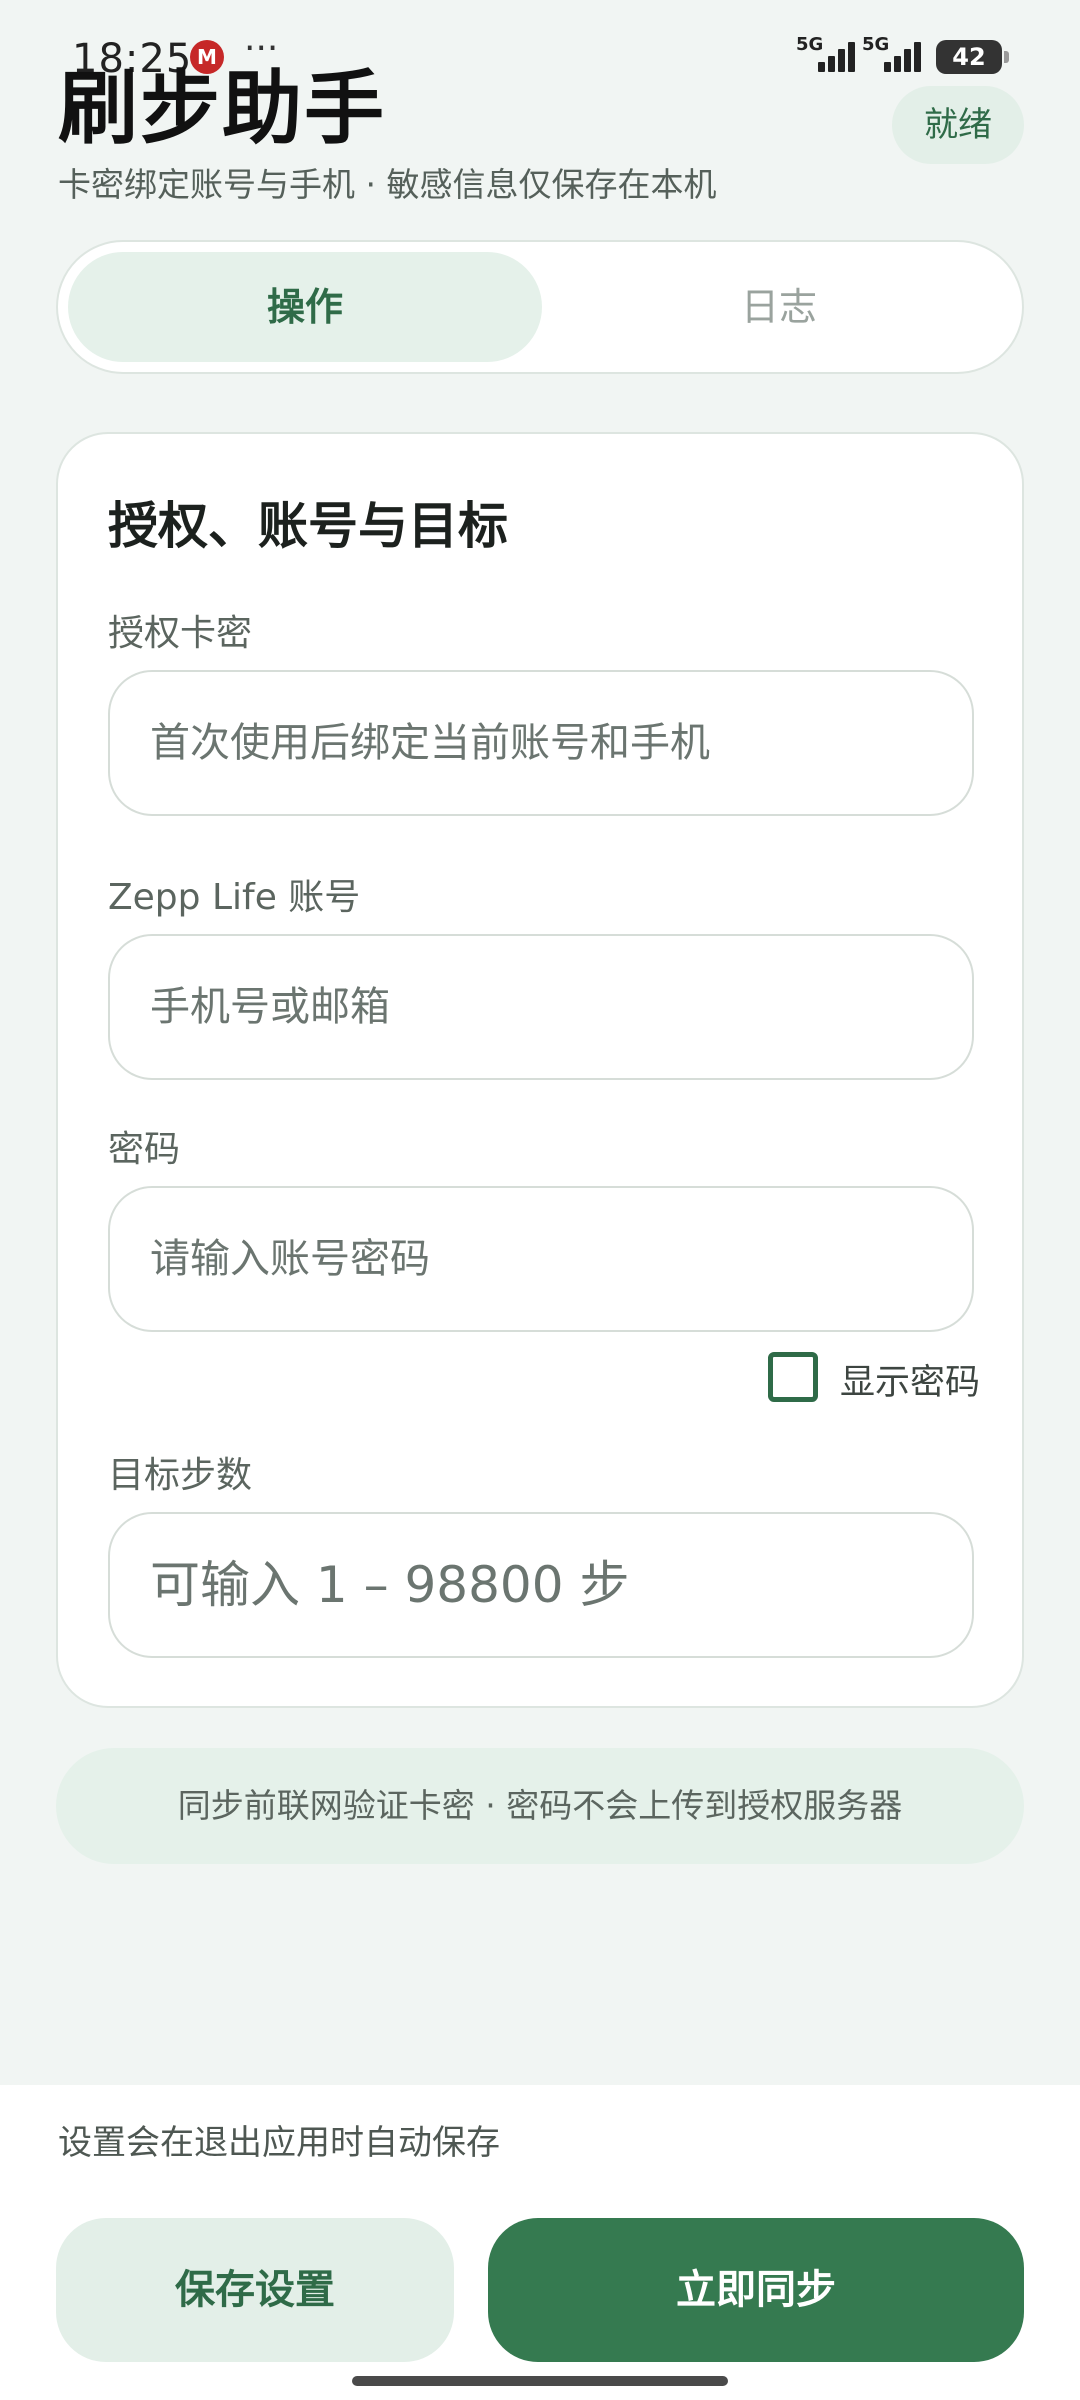  I want to click on tab-logs: 日志, so click(779, 307).